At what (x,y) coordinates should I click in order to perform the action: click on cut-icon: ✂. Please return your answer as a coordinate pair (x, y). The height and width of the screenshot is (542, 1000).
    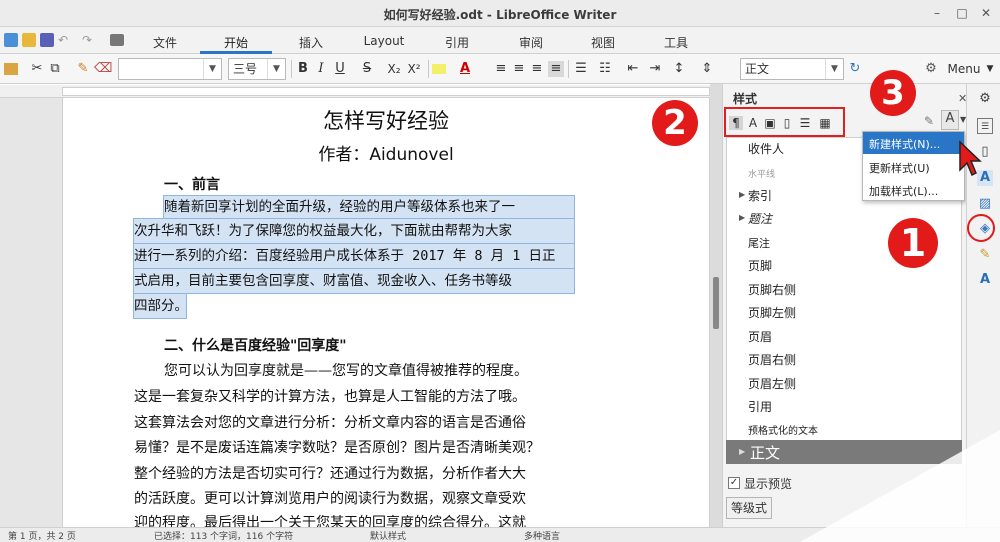
    Looking at the image, I should click on (37, 69).